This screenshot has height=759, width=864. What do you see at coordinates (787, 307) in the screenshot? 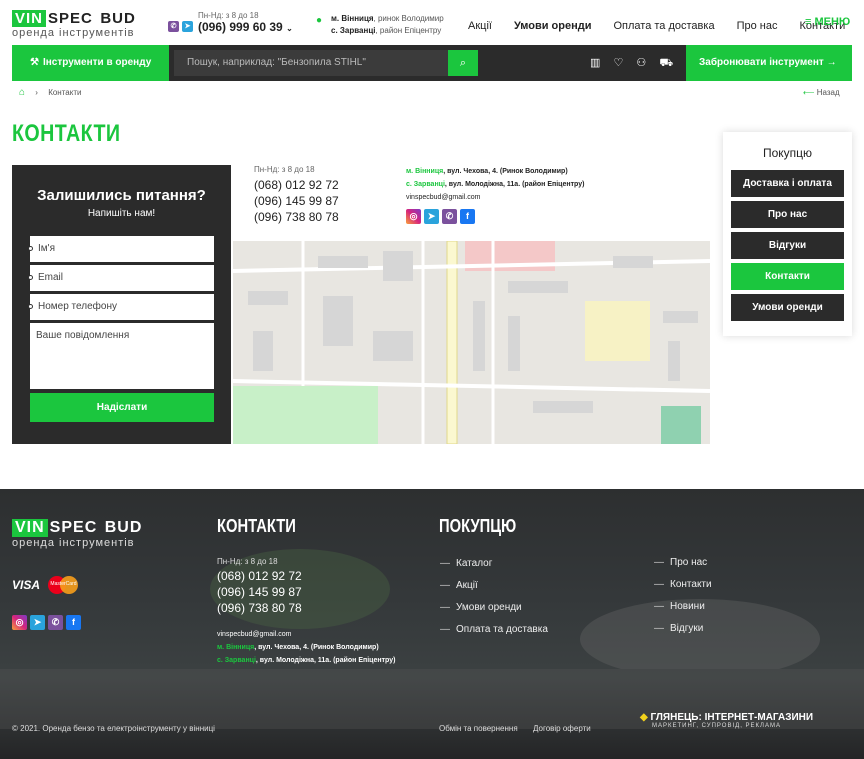
I see `side-terms: Умови оренди` at bounding box center [787, 307].